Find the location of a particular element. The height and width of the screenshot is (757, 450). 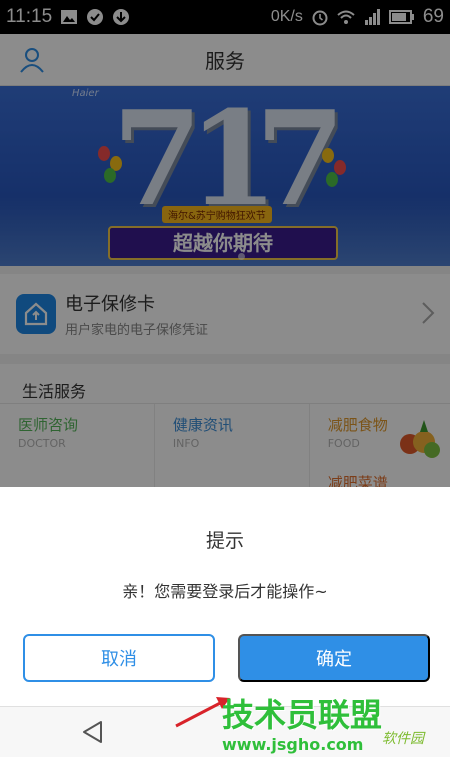

watermark: 技术员联盟 软件园 www.jsgho.com is located at coordinates (336, 723).